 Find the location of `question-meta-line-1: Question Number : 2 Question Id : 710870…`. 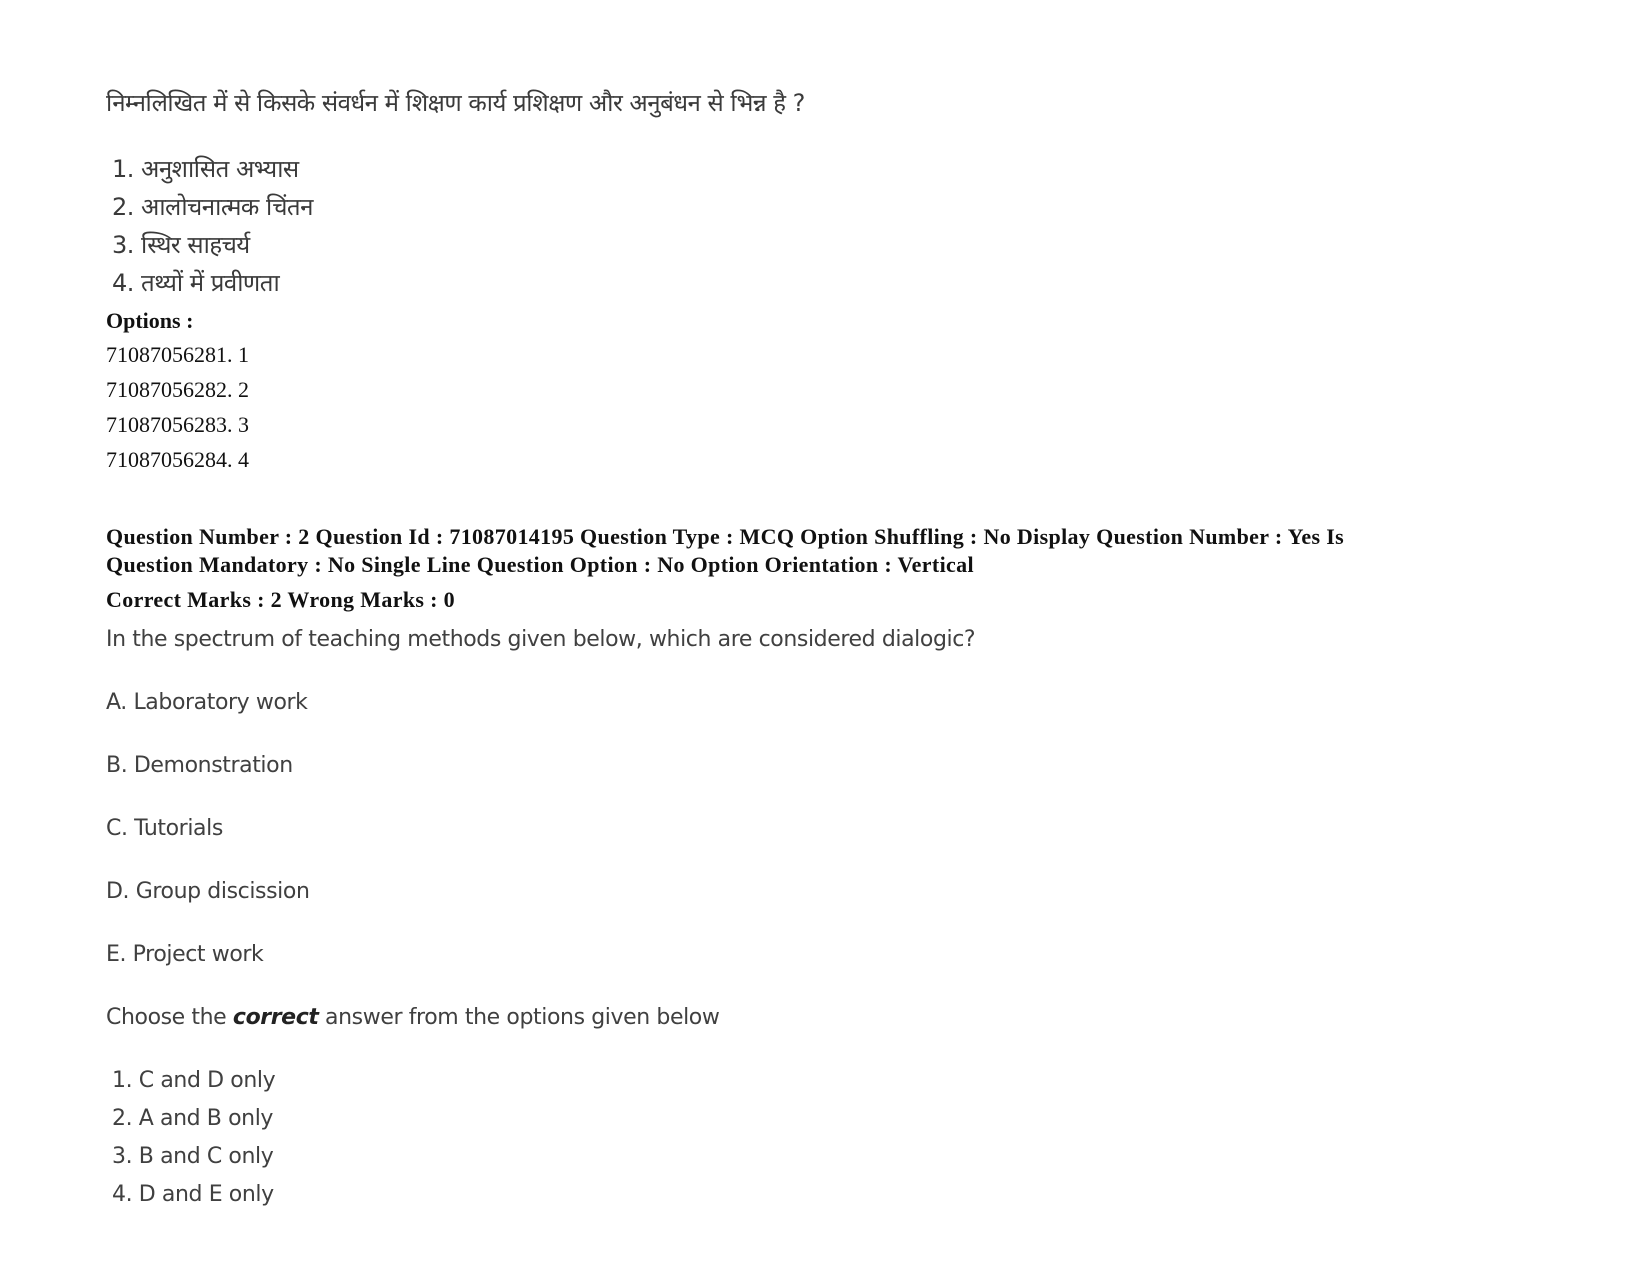

question-meta-line-1: Question Number : 2 Question Id : 710870… is located at coordinates (725, 536).